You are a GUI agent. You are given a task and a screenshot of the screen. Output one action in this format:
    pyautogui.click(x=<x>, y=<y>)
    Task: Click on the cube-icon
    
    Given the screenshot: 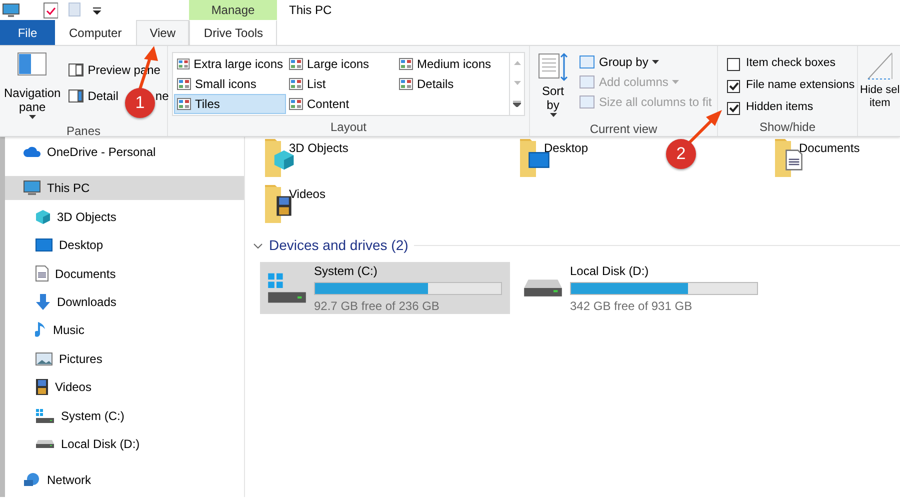 What is the action you would take?
    pyautogui.click(x=43, y=216)
    